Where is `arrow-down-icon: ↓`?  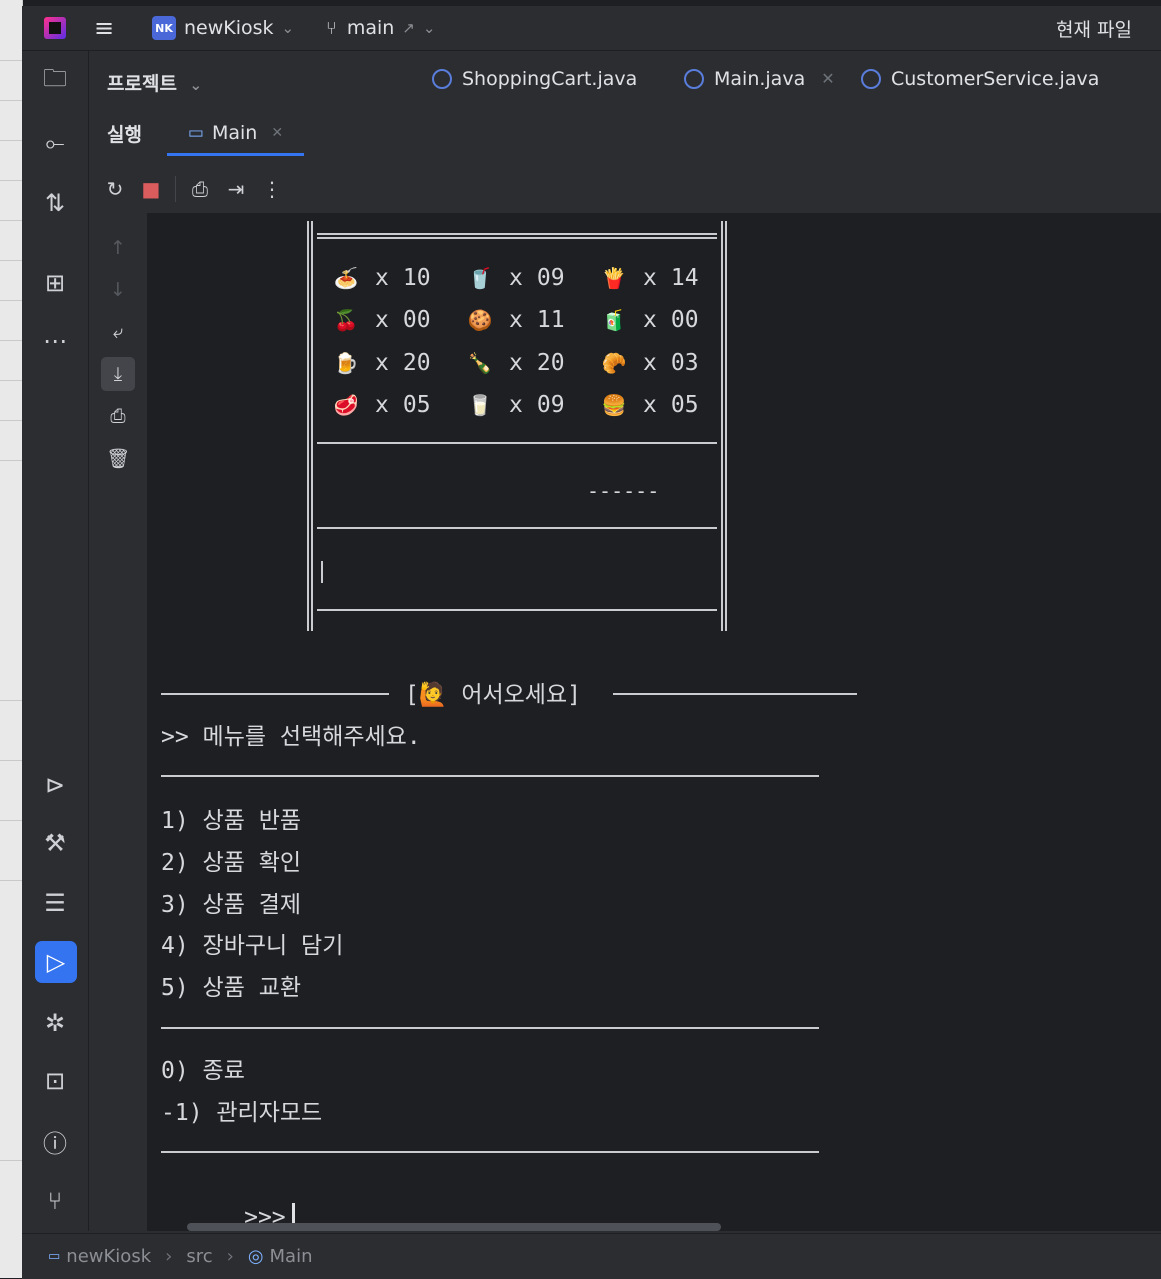
arrow-down-icon: ↓ is located at coordinates (118, 290).